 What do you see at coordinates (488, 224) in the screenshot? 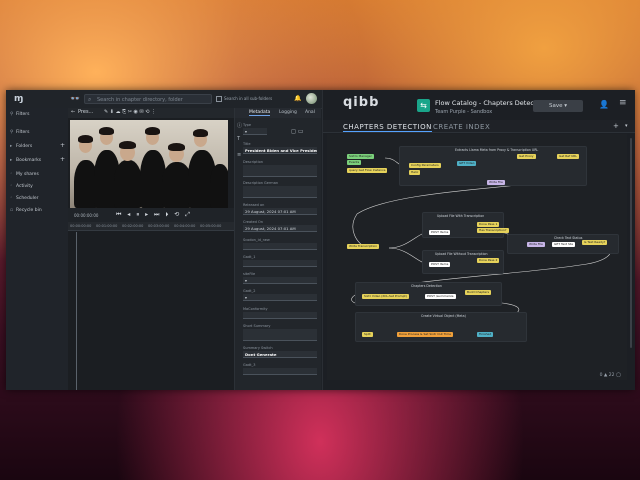
I see `node-done-pass-1: Done Pass 1` at bounding box center [488, 224].